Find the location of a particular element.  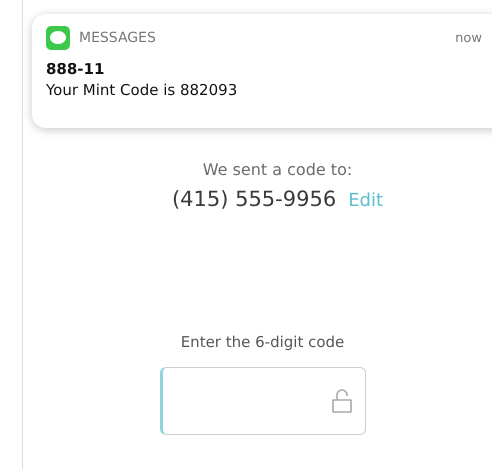

code-input-field is located at coordinates (263, 401).